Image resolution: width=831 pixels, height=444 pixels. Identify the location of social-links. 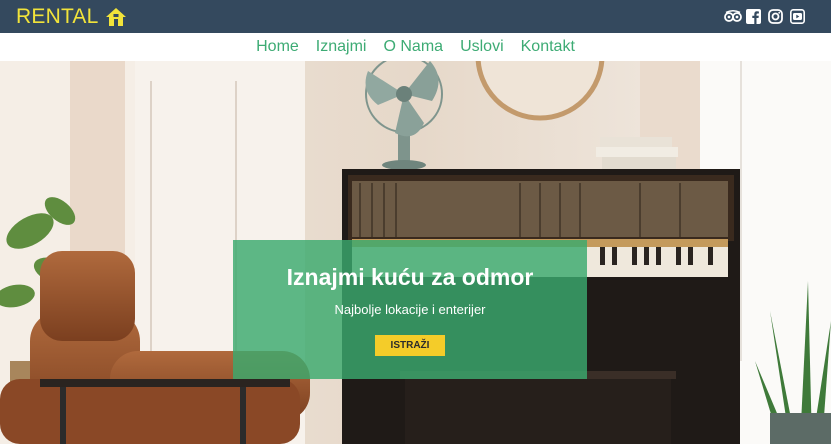
(764, 16).